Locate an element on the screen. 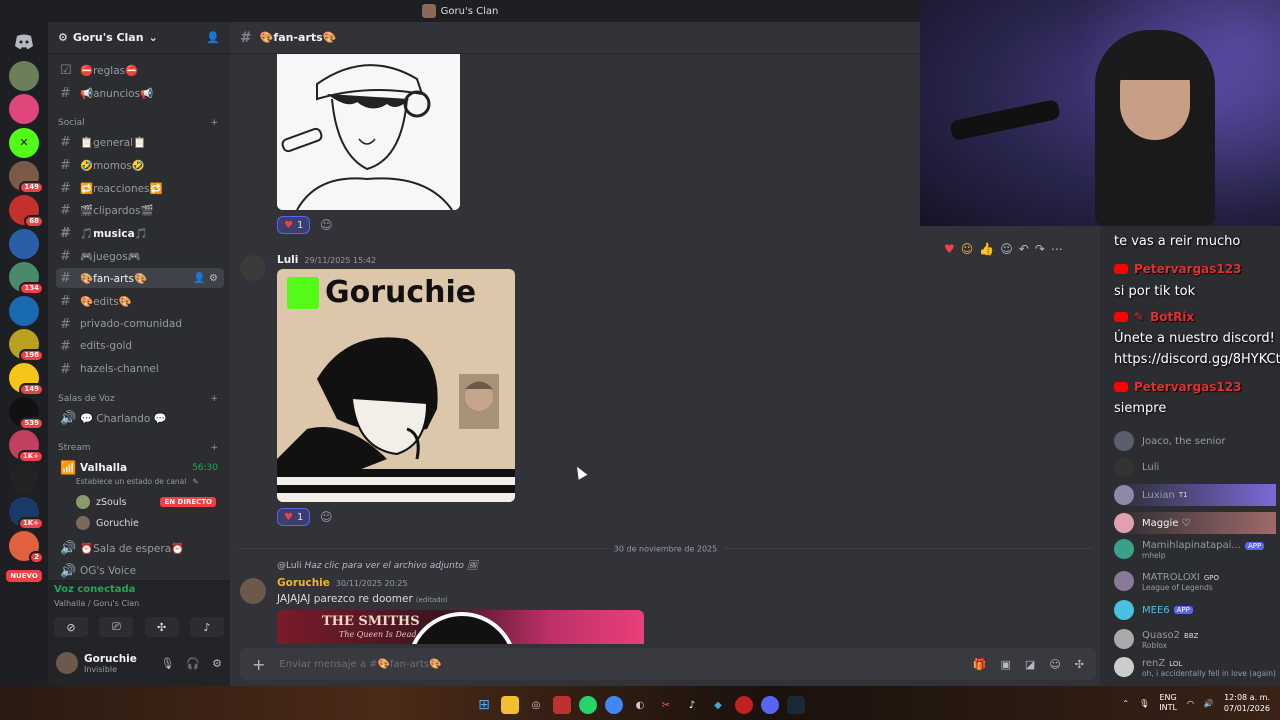 This screenshot has width=1280, height=720. chrome-icon is located at coordinates (614, 705).